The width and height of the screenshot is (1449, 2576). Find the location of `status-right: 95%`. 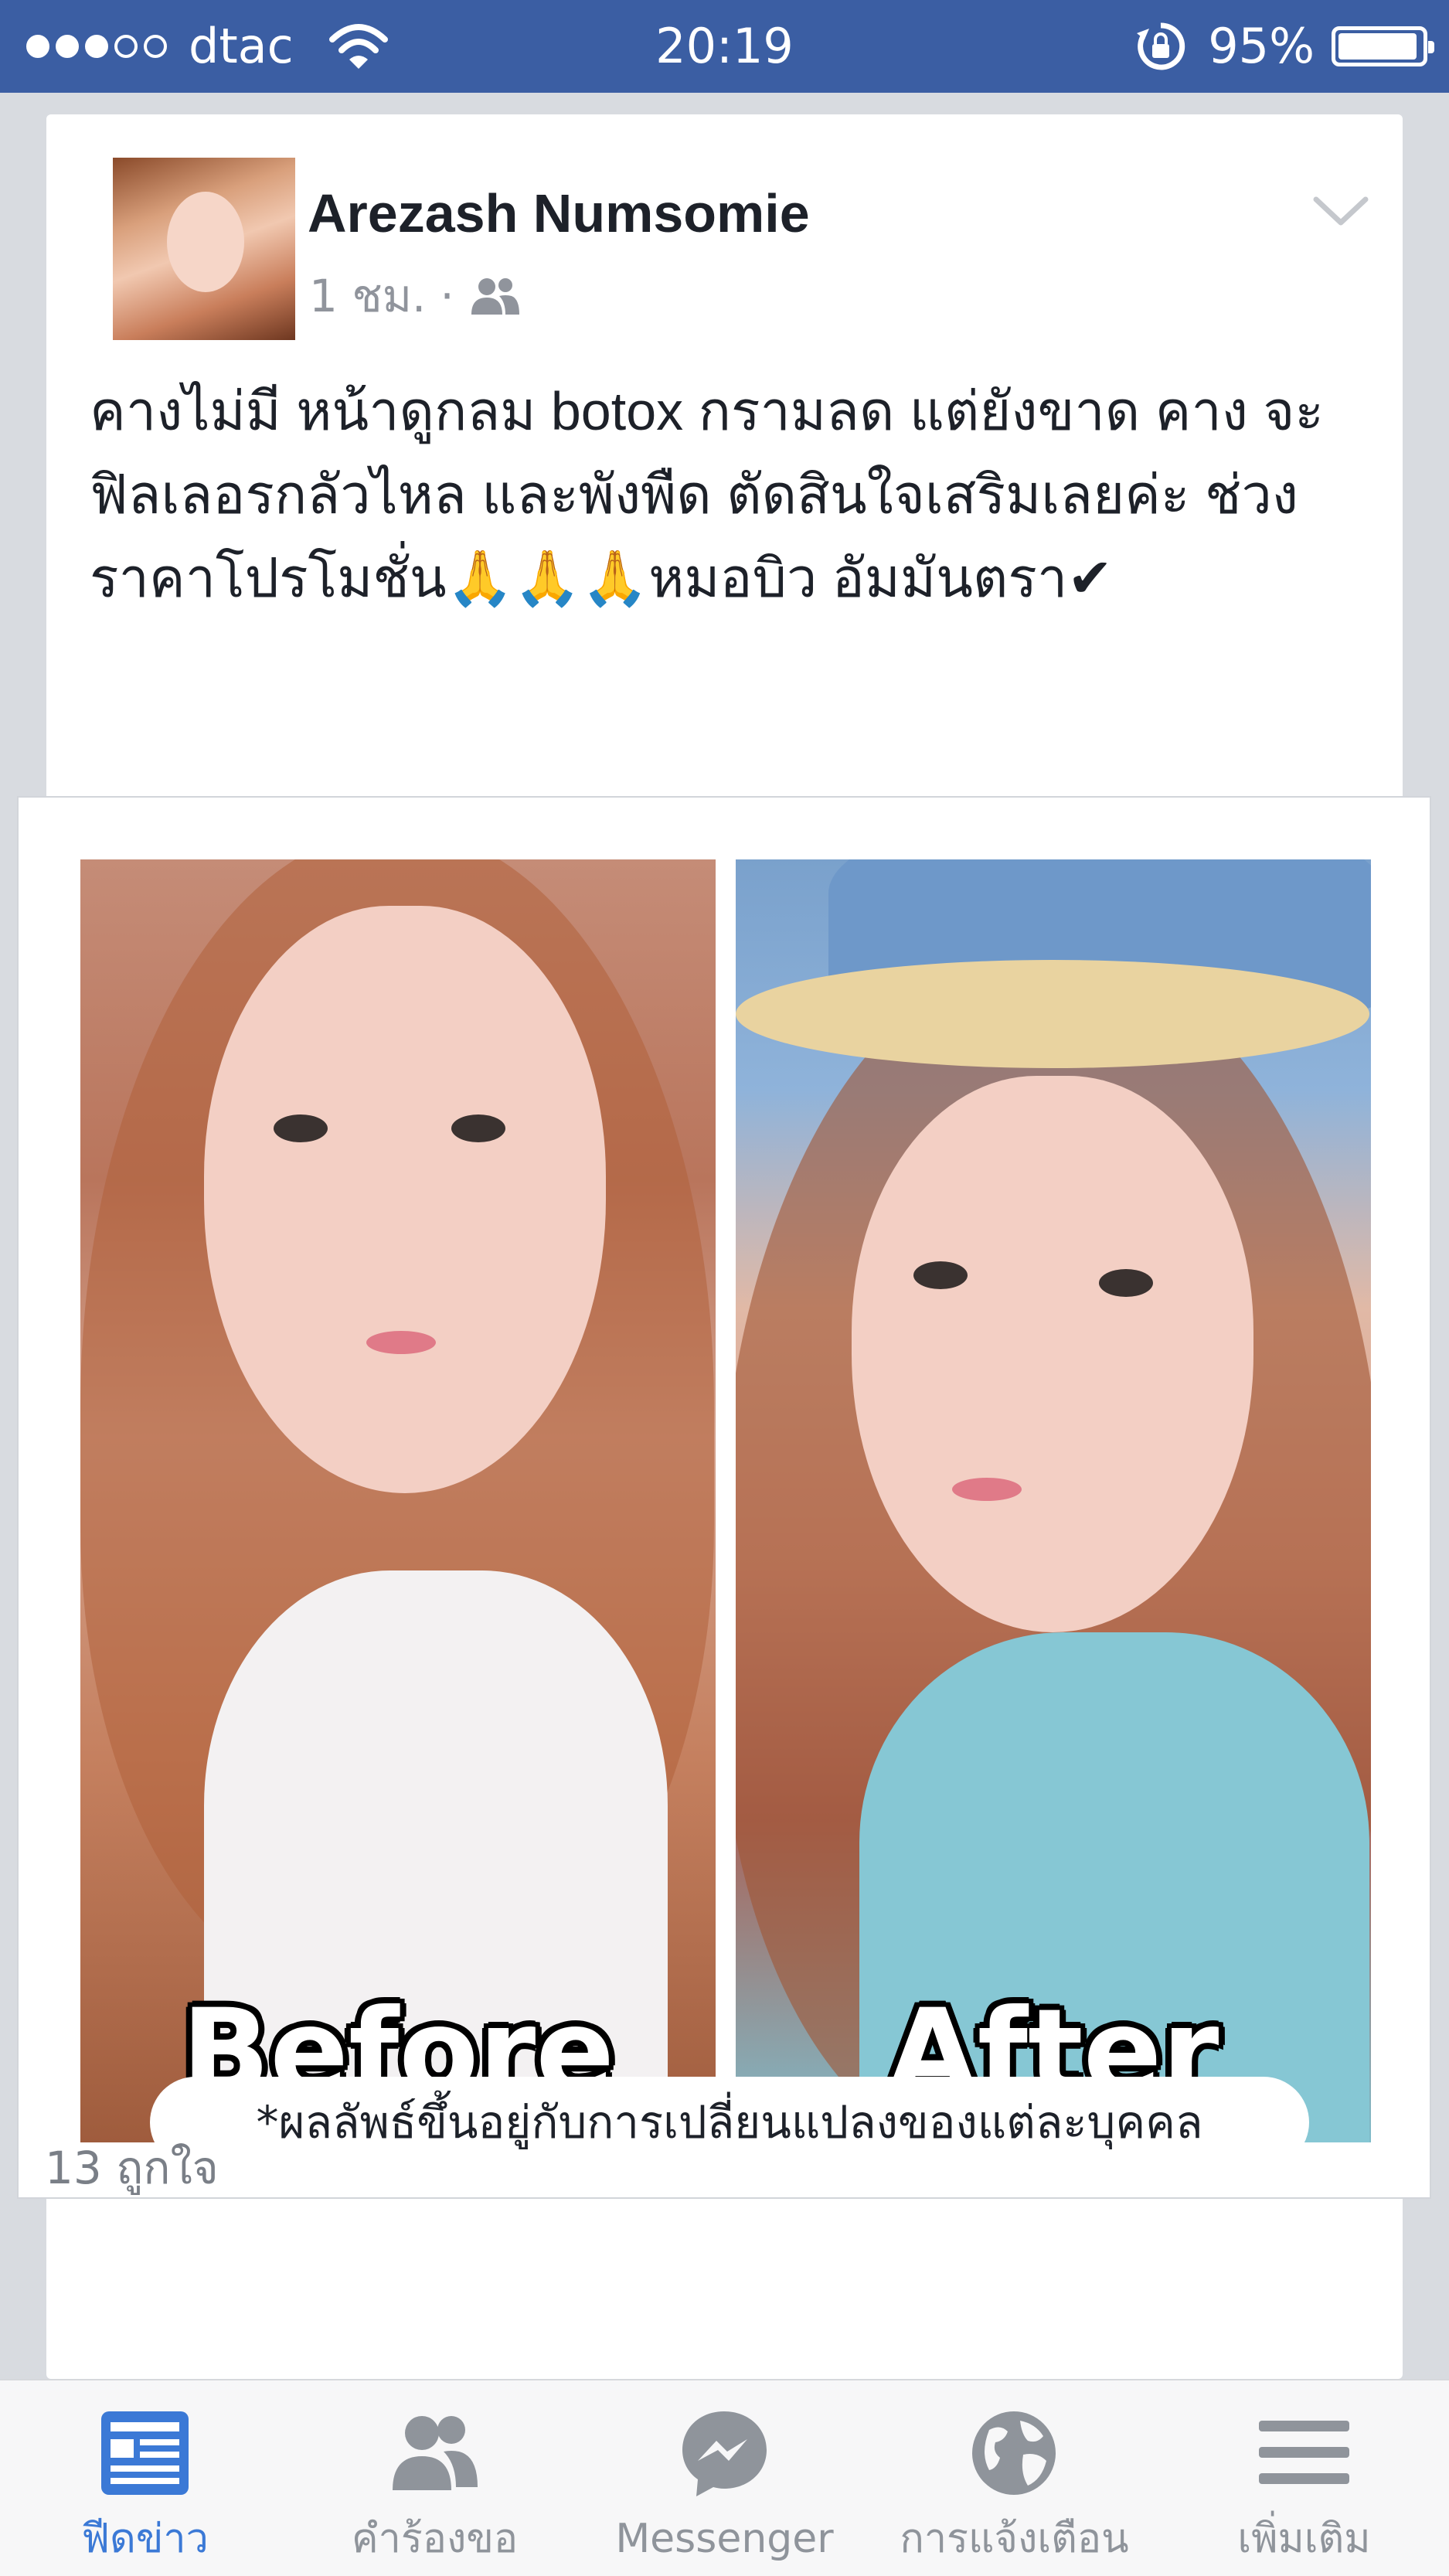

status-right: 95% is located at coordinates (1284, 46).